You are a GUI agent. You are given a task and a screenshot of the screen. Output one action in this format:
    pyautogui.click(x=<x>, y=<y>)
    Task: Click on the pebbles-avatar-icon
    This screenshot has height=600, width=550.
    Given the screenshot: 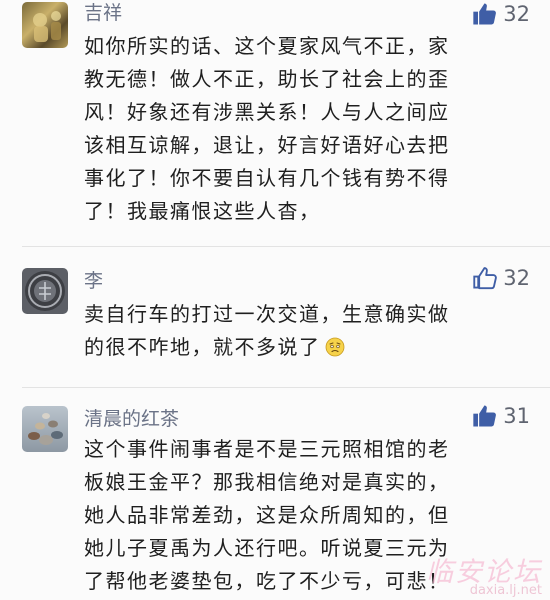 What is the action you would take?
    pyautogui.click(x=45, y=429)
    